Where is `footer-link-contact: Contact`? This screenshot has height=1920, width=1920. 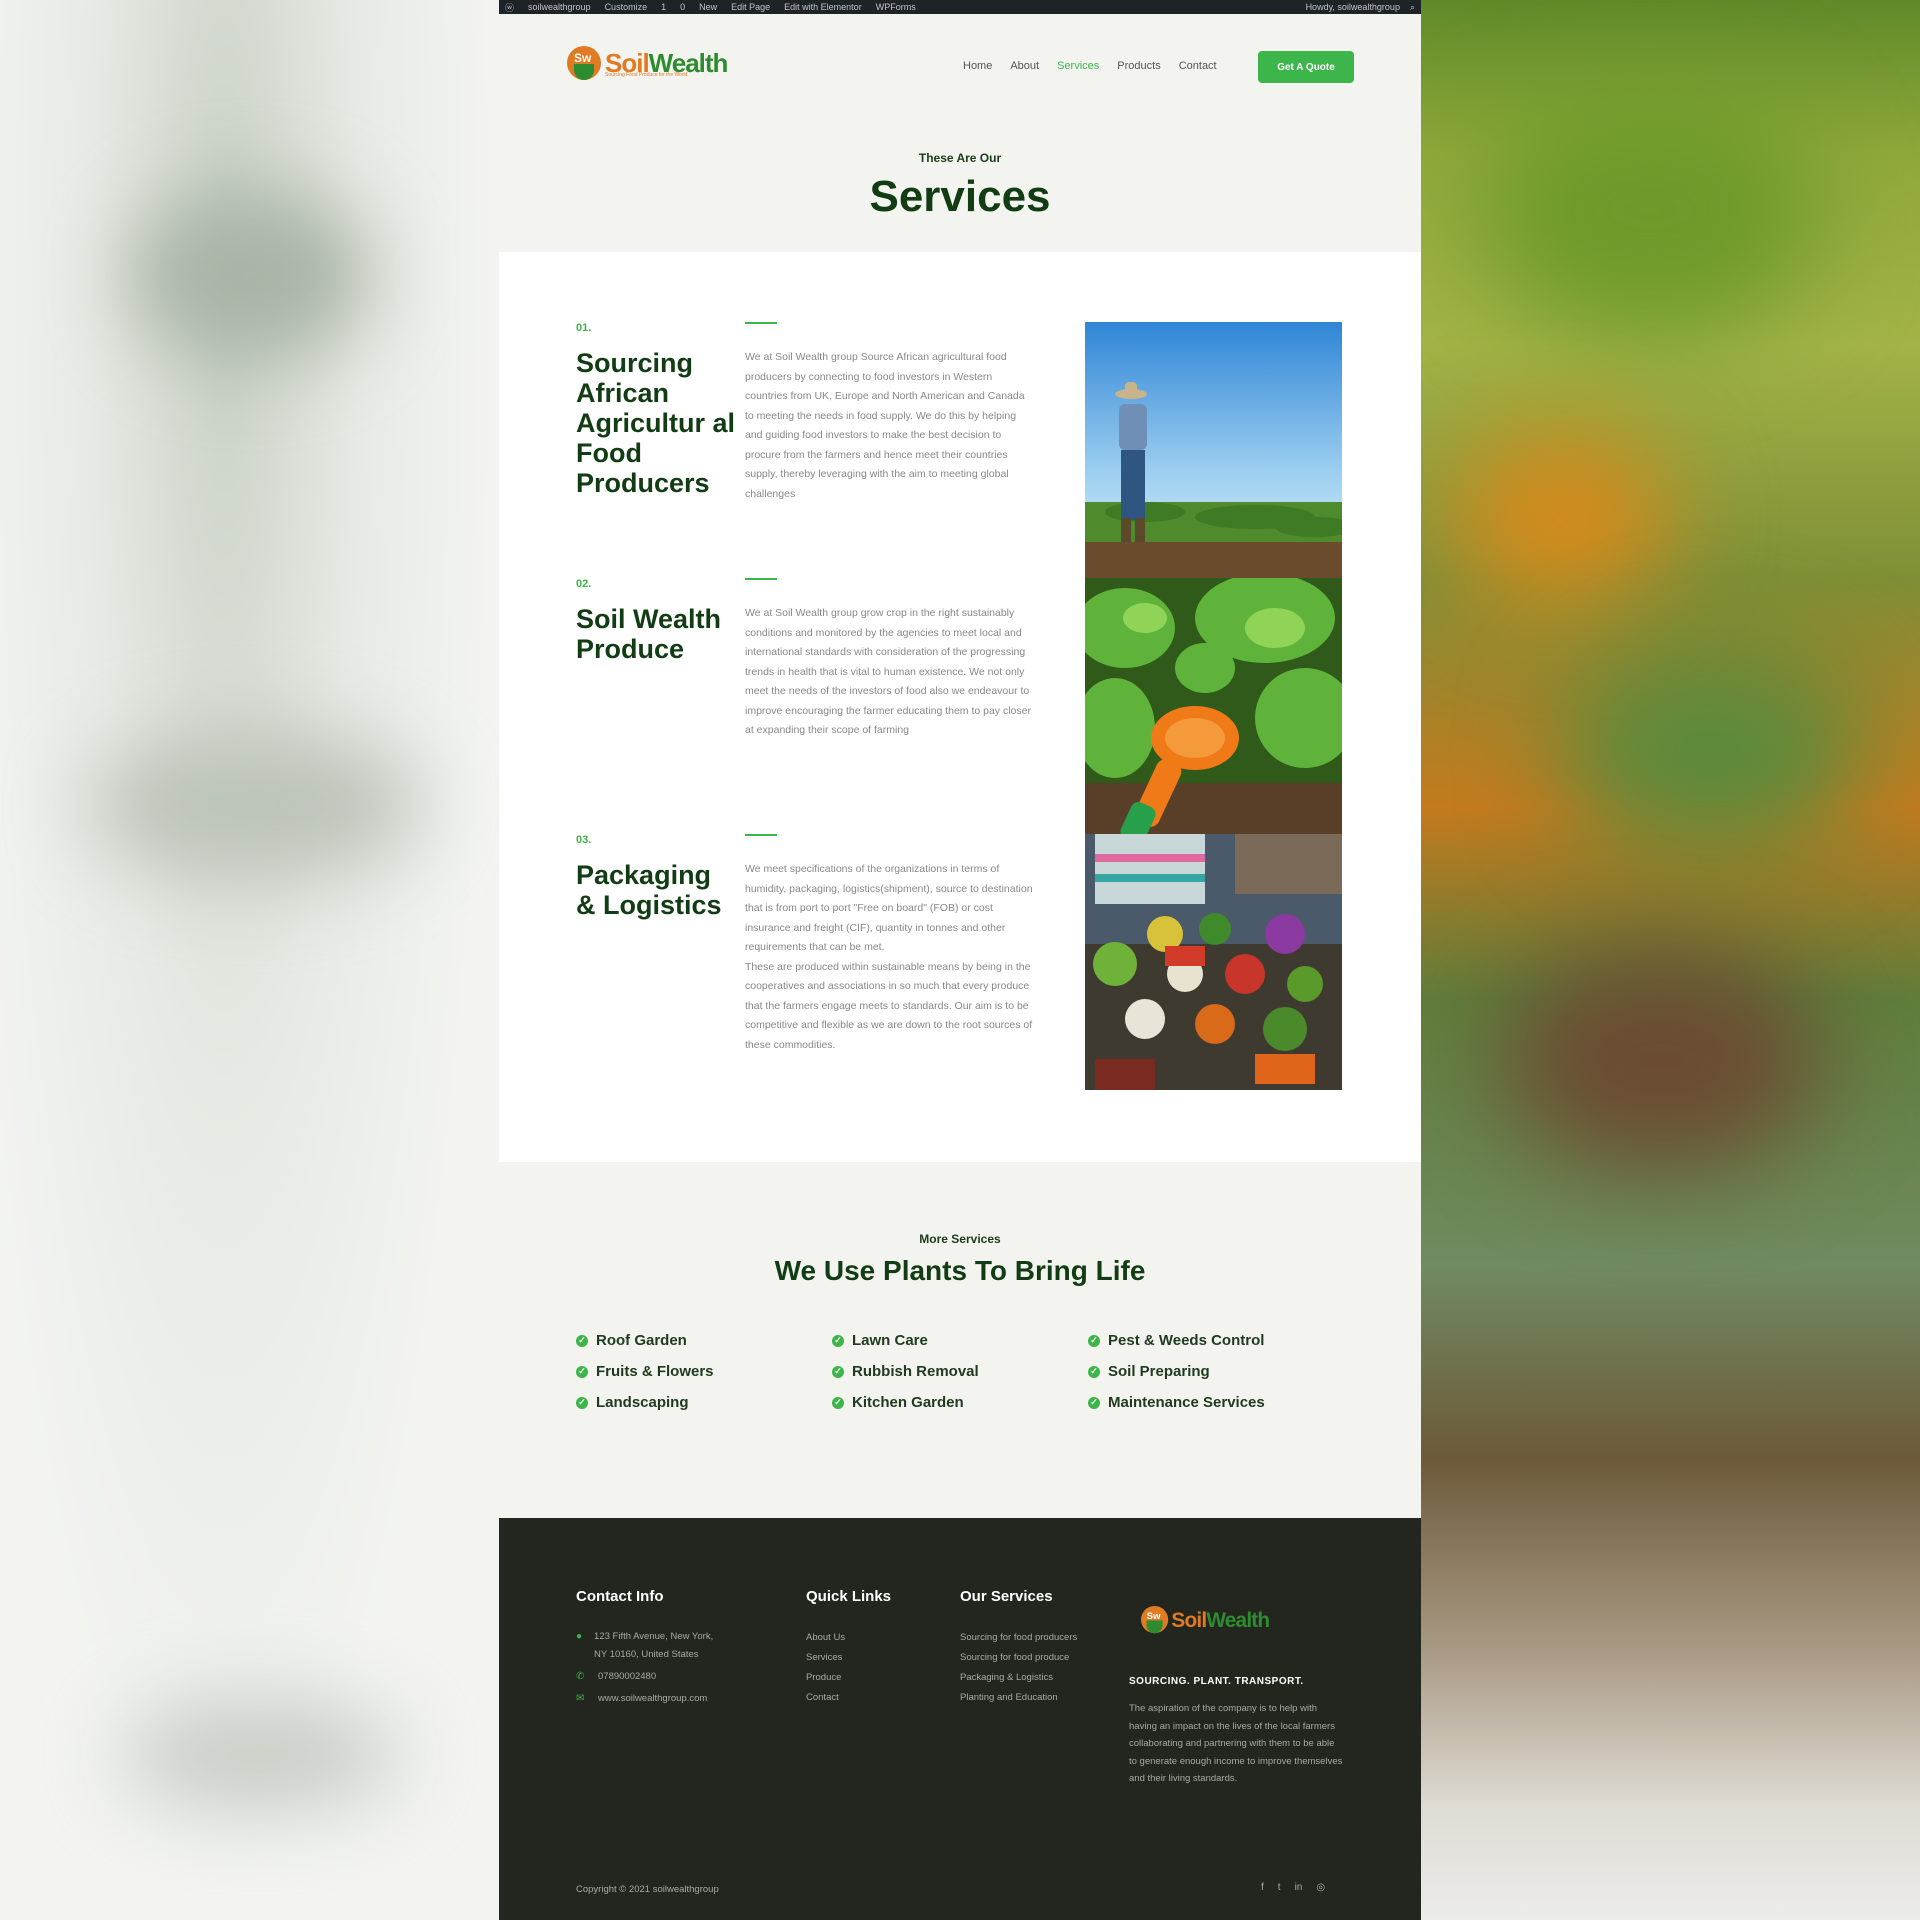
footer-link-contact: Contact is located at coordinates (822, 1697).